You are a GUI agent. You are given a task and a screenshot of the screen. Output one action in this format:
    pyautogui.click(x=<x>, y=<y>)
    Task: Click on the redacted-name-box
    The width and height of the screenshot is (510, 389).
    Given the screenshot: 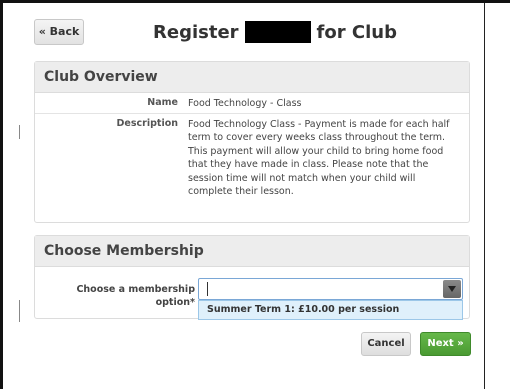 What is the action you would take?
    pyautogui.click(x=277, y=32)
    